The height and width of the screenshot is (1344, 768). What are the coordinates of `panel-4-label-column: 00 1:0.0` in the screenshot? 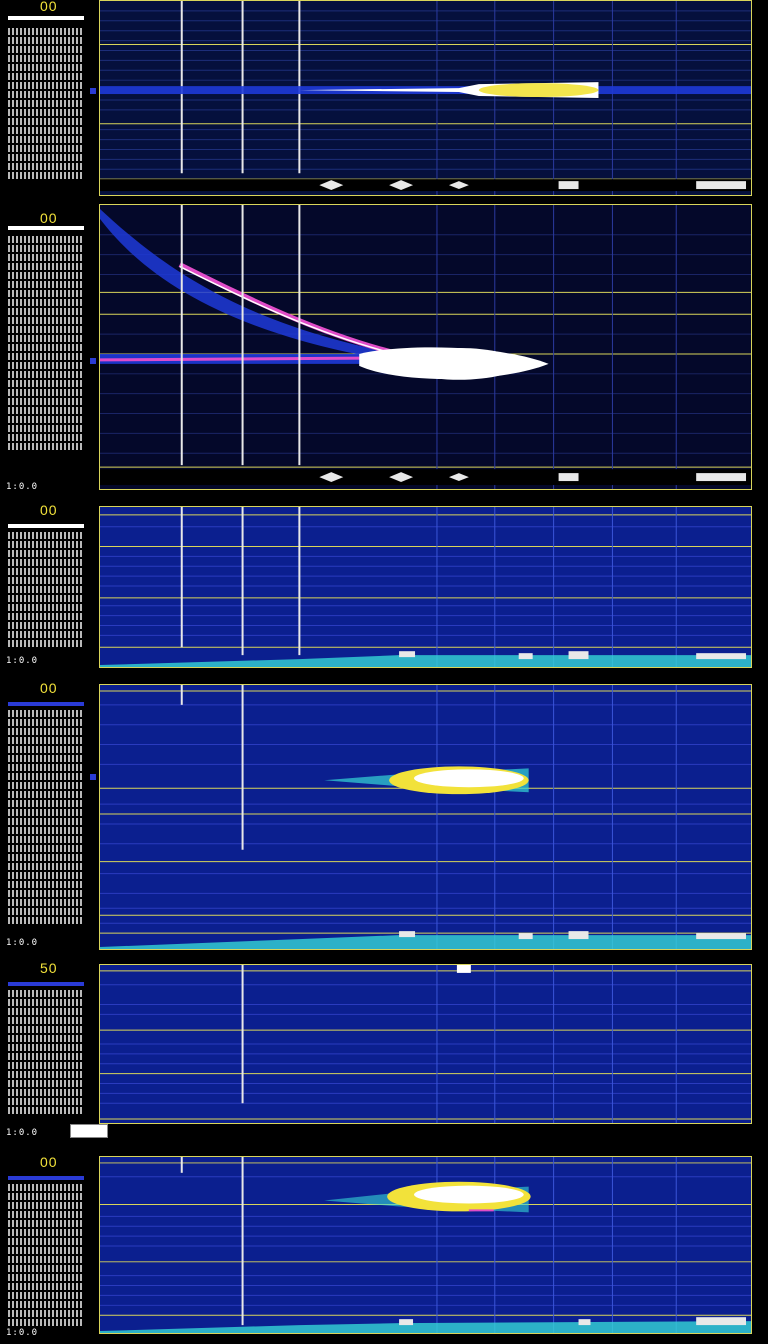 It's located at (48, 816).